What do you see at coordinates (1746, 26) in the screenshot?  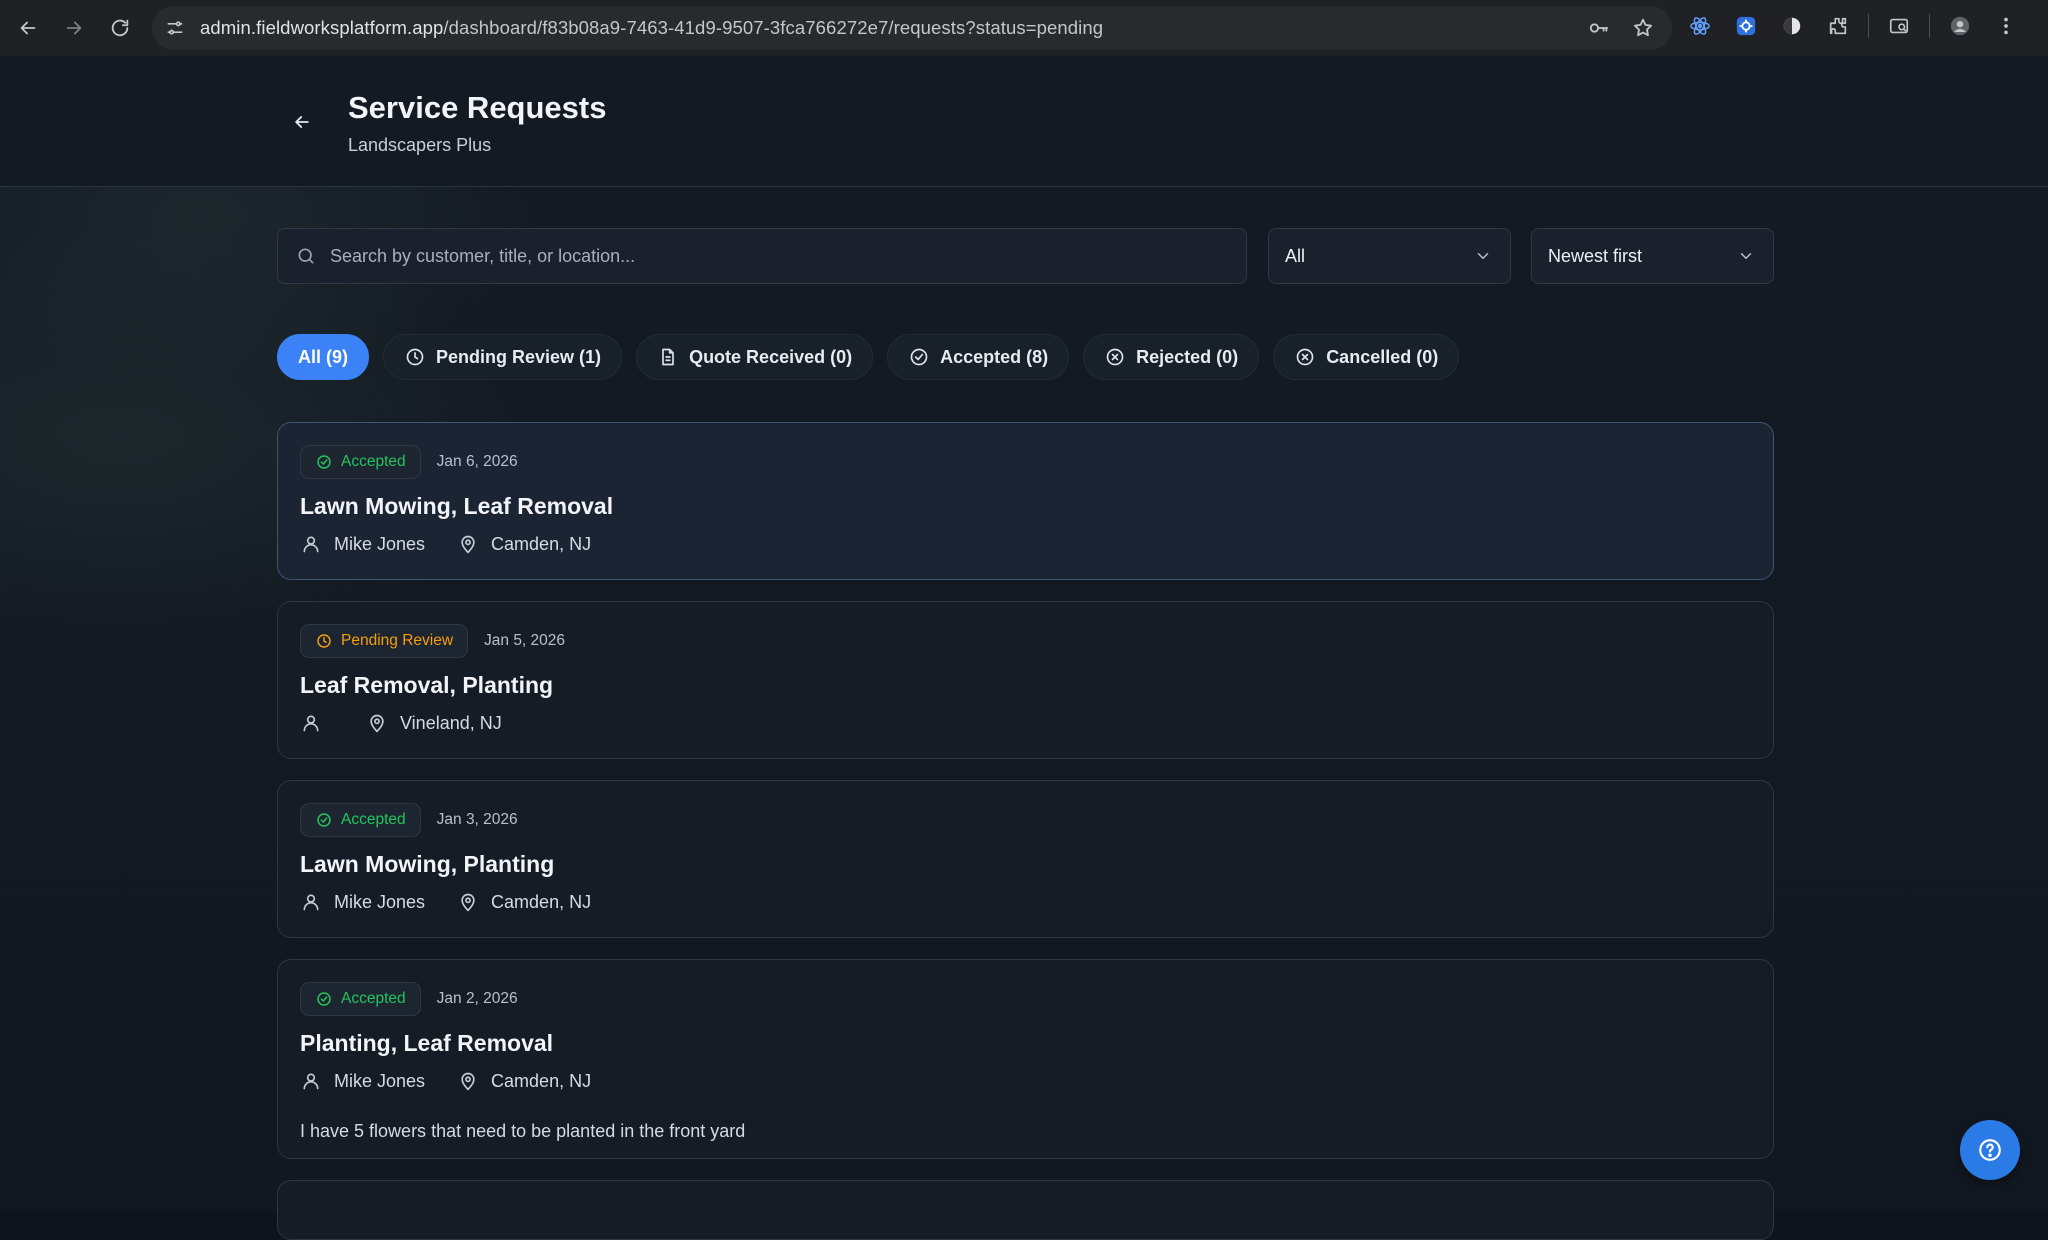 I see `extension-gear-icon` at bounding box center [1746, 26].